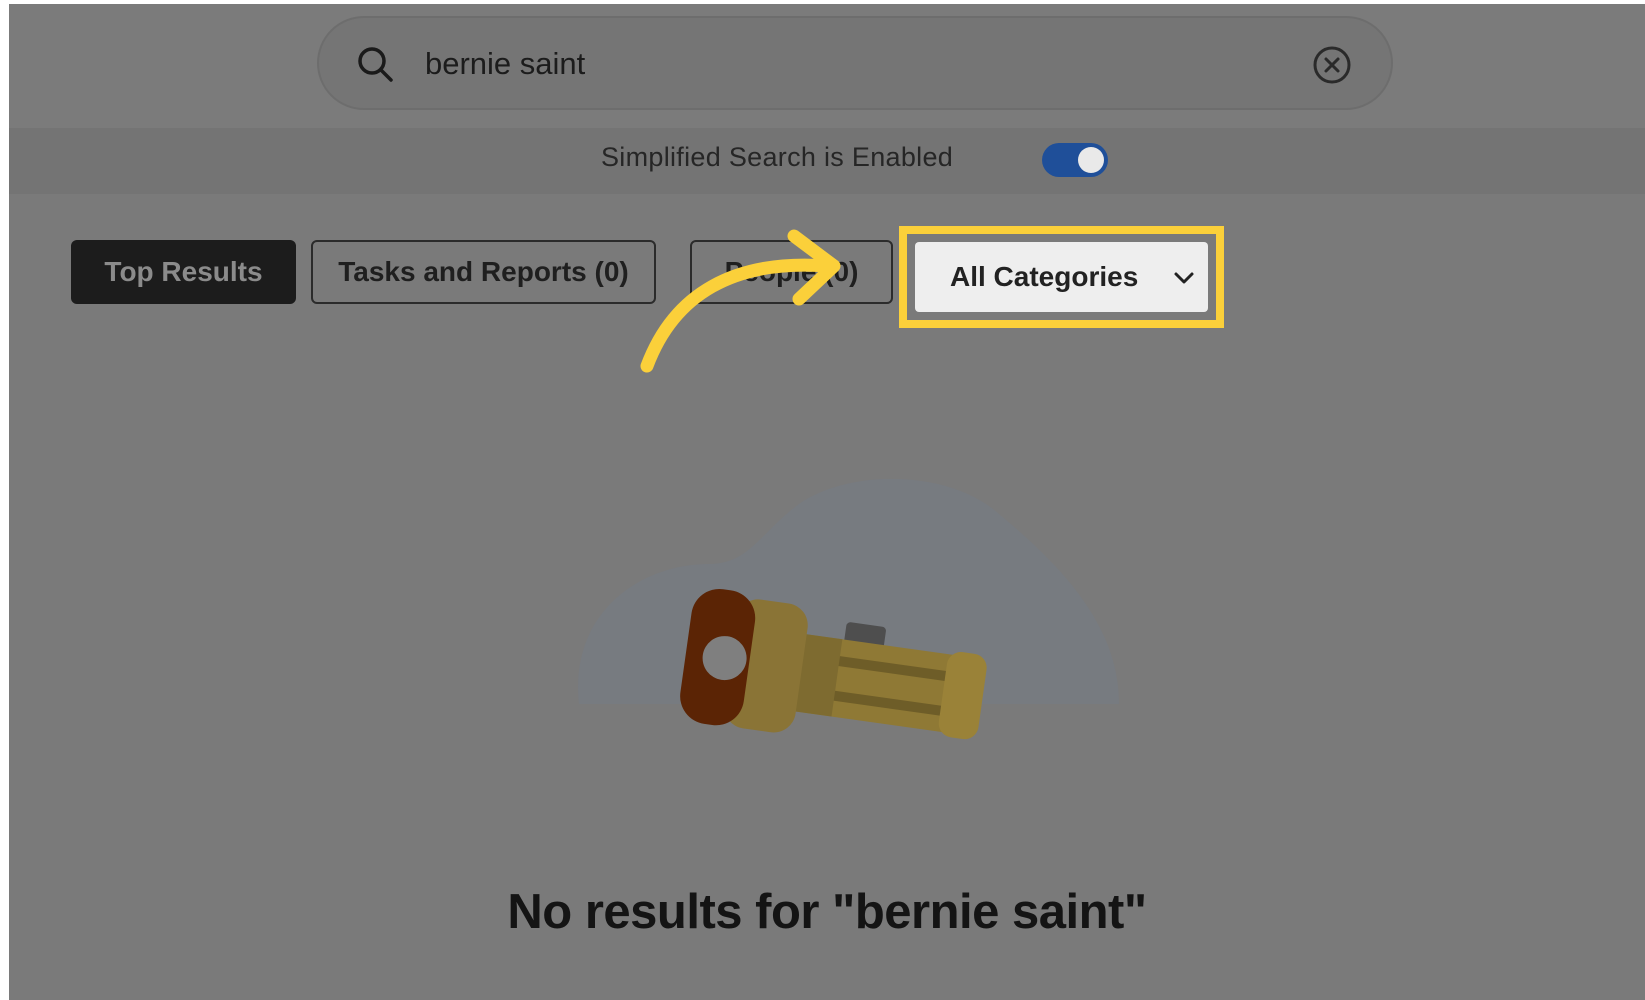 The image size is (1645, 1000). What do you see at coordinates (375, 64) in the screenshot?
I see `search-icon` at bounding box center [375, 64].